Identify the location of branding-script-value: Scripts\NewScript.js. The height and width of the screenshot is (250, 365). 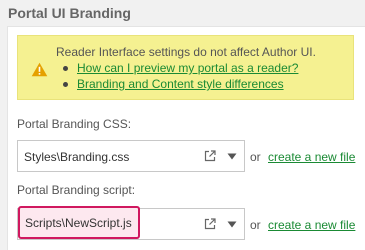
(79, 222).